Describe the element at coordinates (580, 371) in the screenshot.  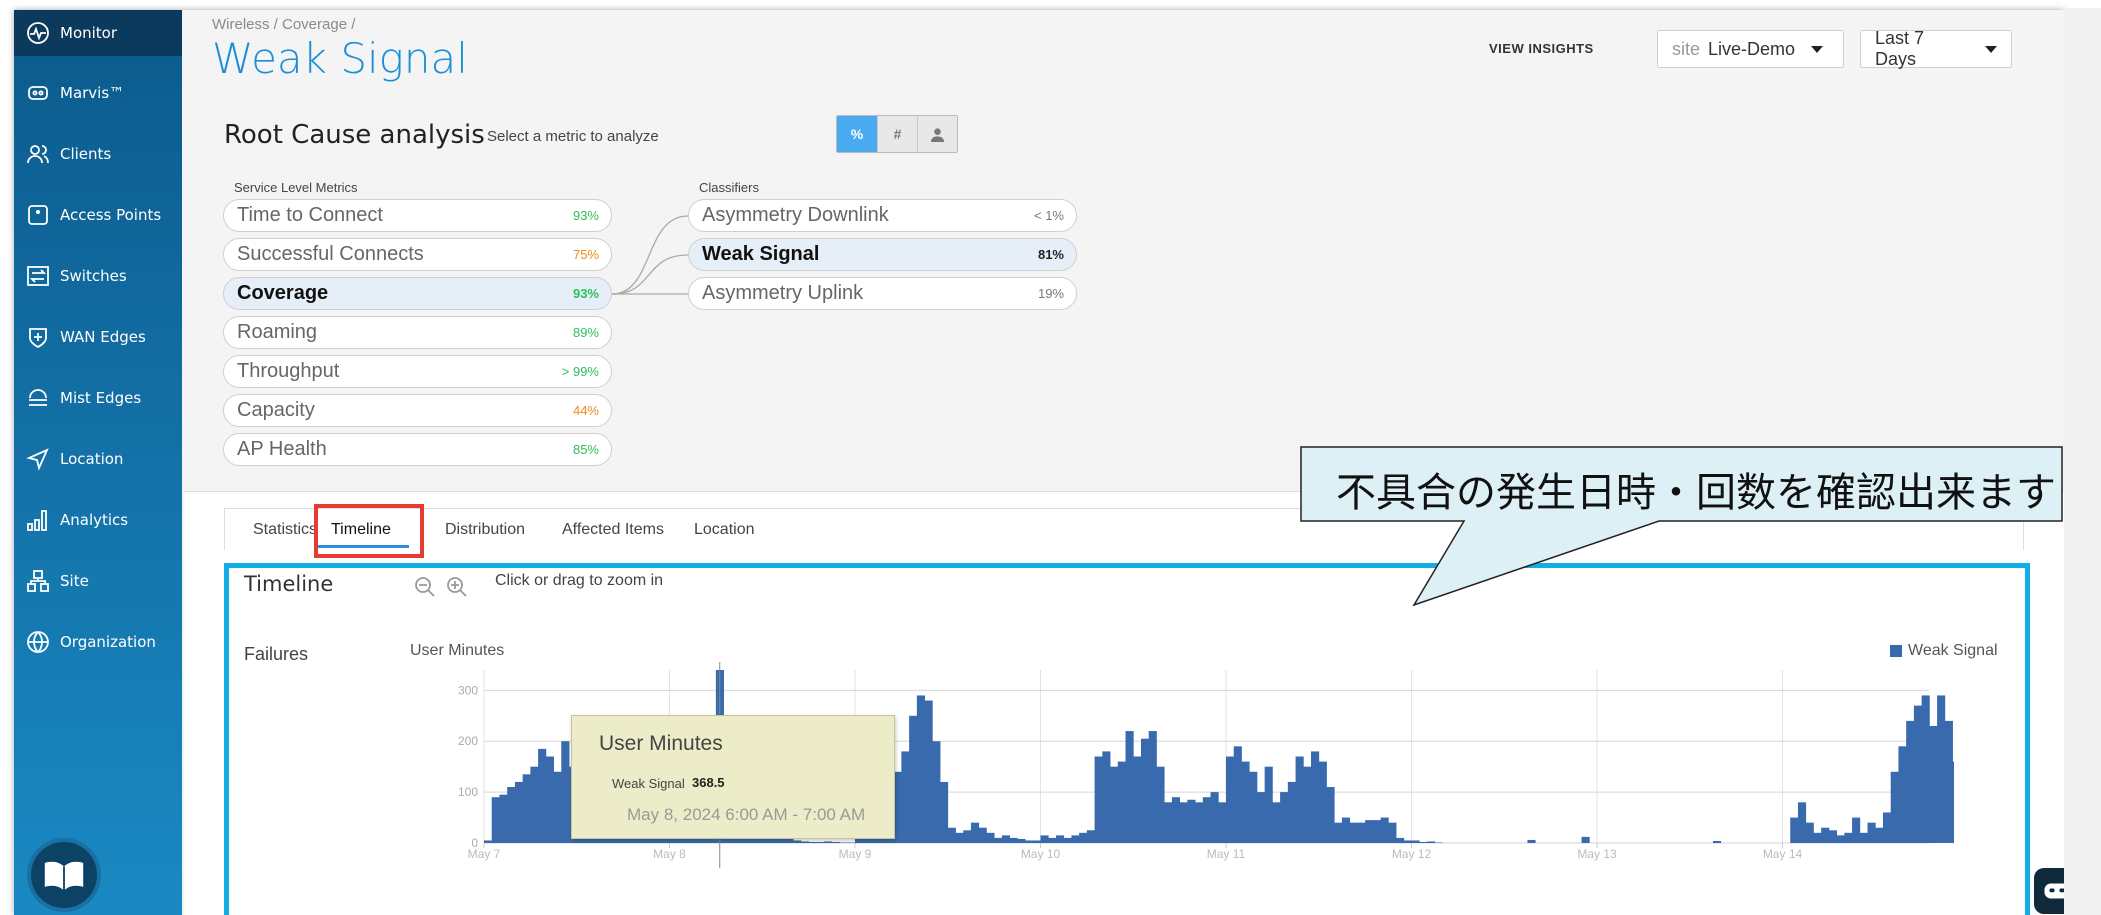
I see `metric-percent: > 99%` at that location.